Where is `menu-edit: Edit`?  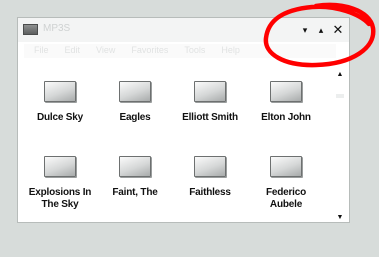 menu-edit: Edit is located at coordinates (73, 50).